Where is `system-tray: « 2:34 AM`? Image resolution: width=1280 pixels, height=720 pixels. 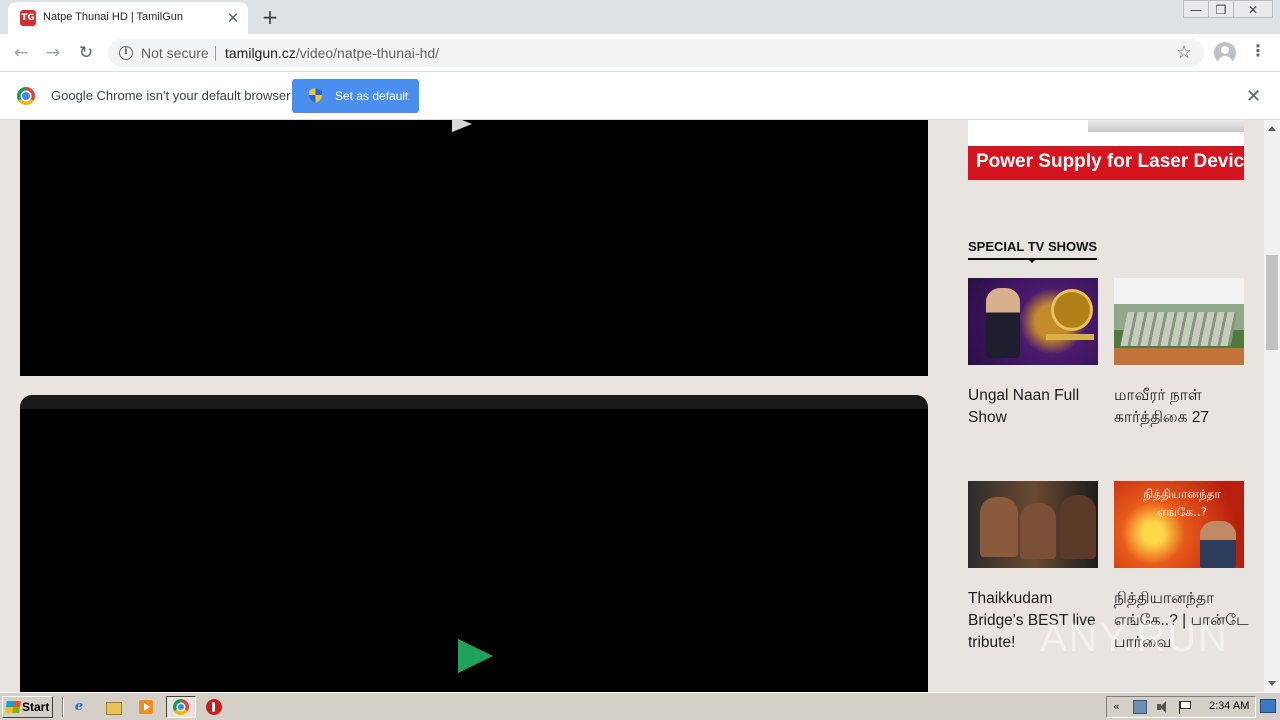 system-tray: « 2:34 AM is located at coordinates (1181, 707).